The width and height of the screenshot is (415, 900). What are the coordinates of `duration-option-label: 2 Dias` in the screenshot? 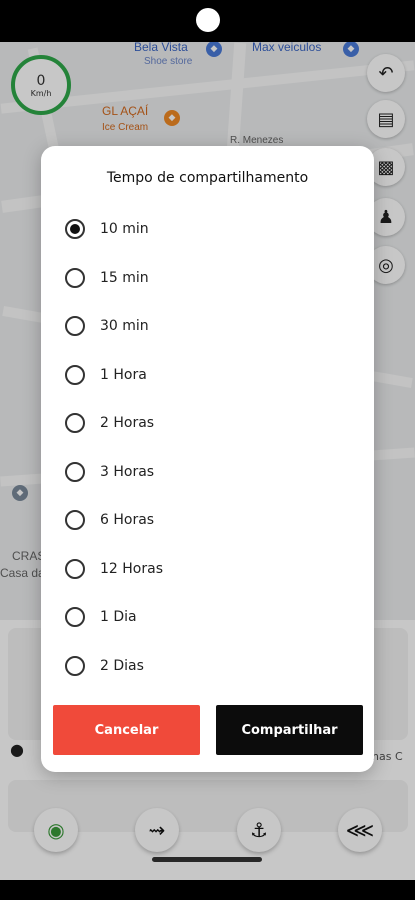 It's located at (122, 665).